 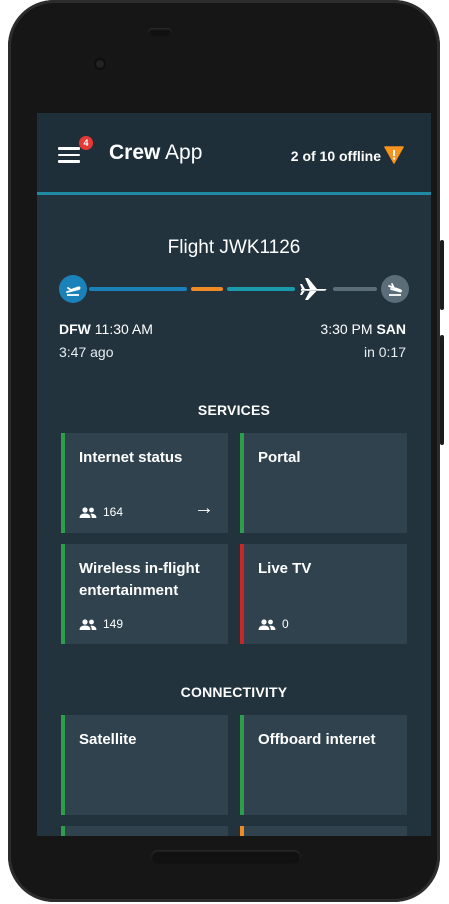 What do you see at coordinates (279, 457) in the screenshot?
I see `card-title: Portal` at bounding box center [279, 457].